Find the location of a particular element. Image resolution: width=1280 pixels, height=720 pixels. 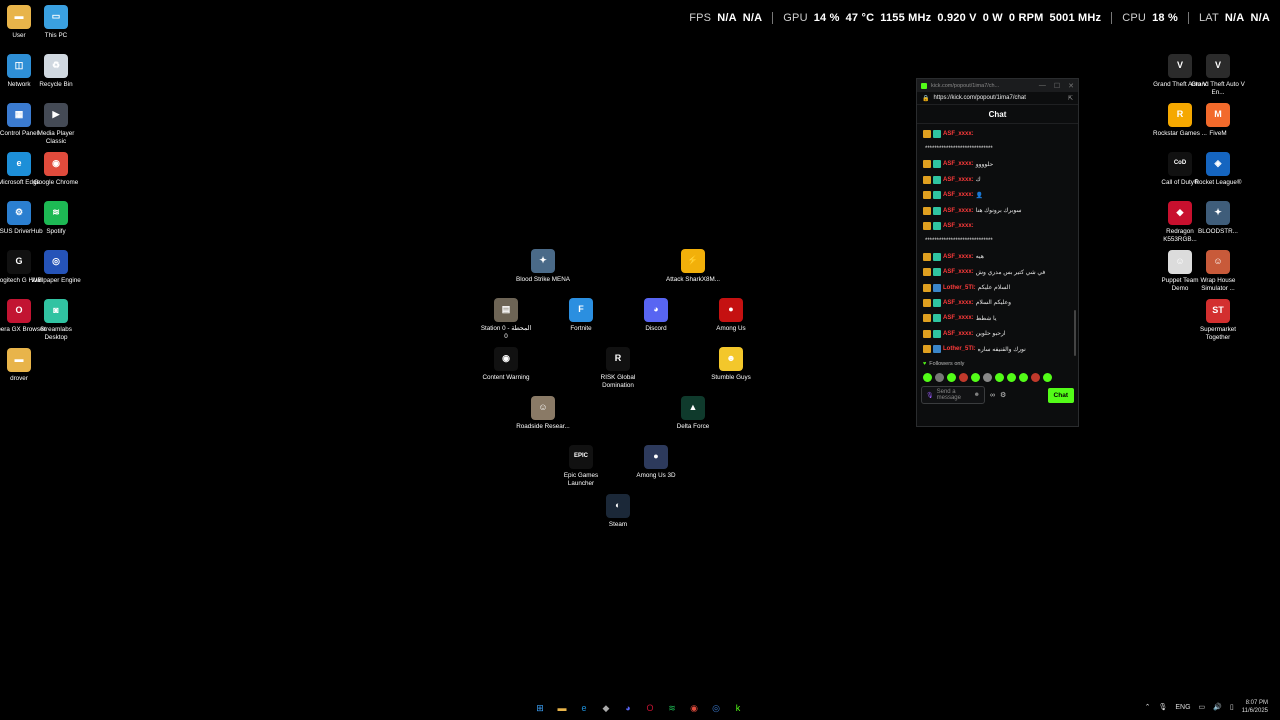

desktop-icon: ◎ Wallpaper Engine is located at coordinates (56, 267).